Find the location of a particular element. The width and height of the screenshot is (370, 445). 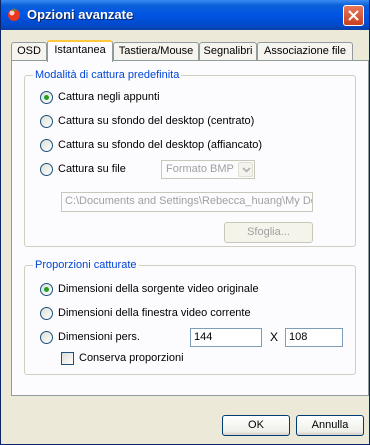

custom-width-input: 144 is located at coordinates (226, 337).